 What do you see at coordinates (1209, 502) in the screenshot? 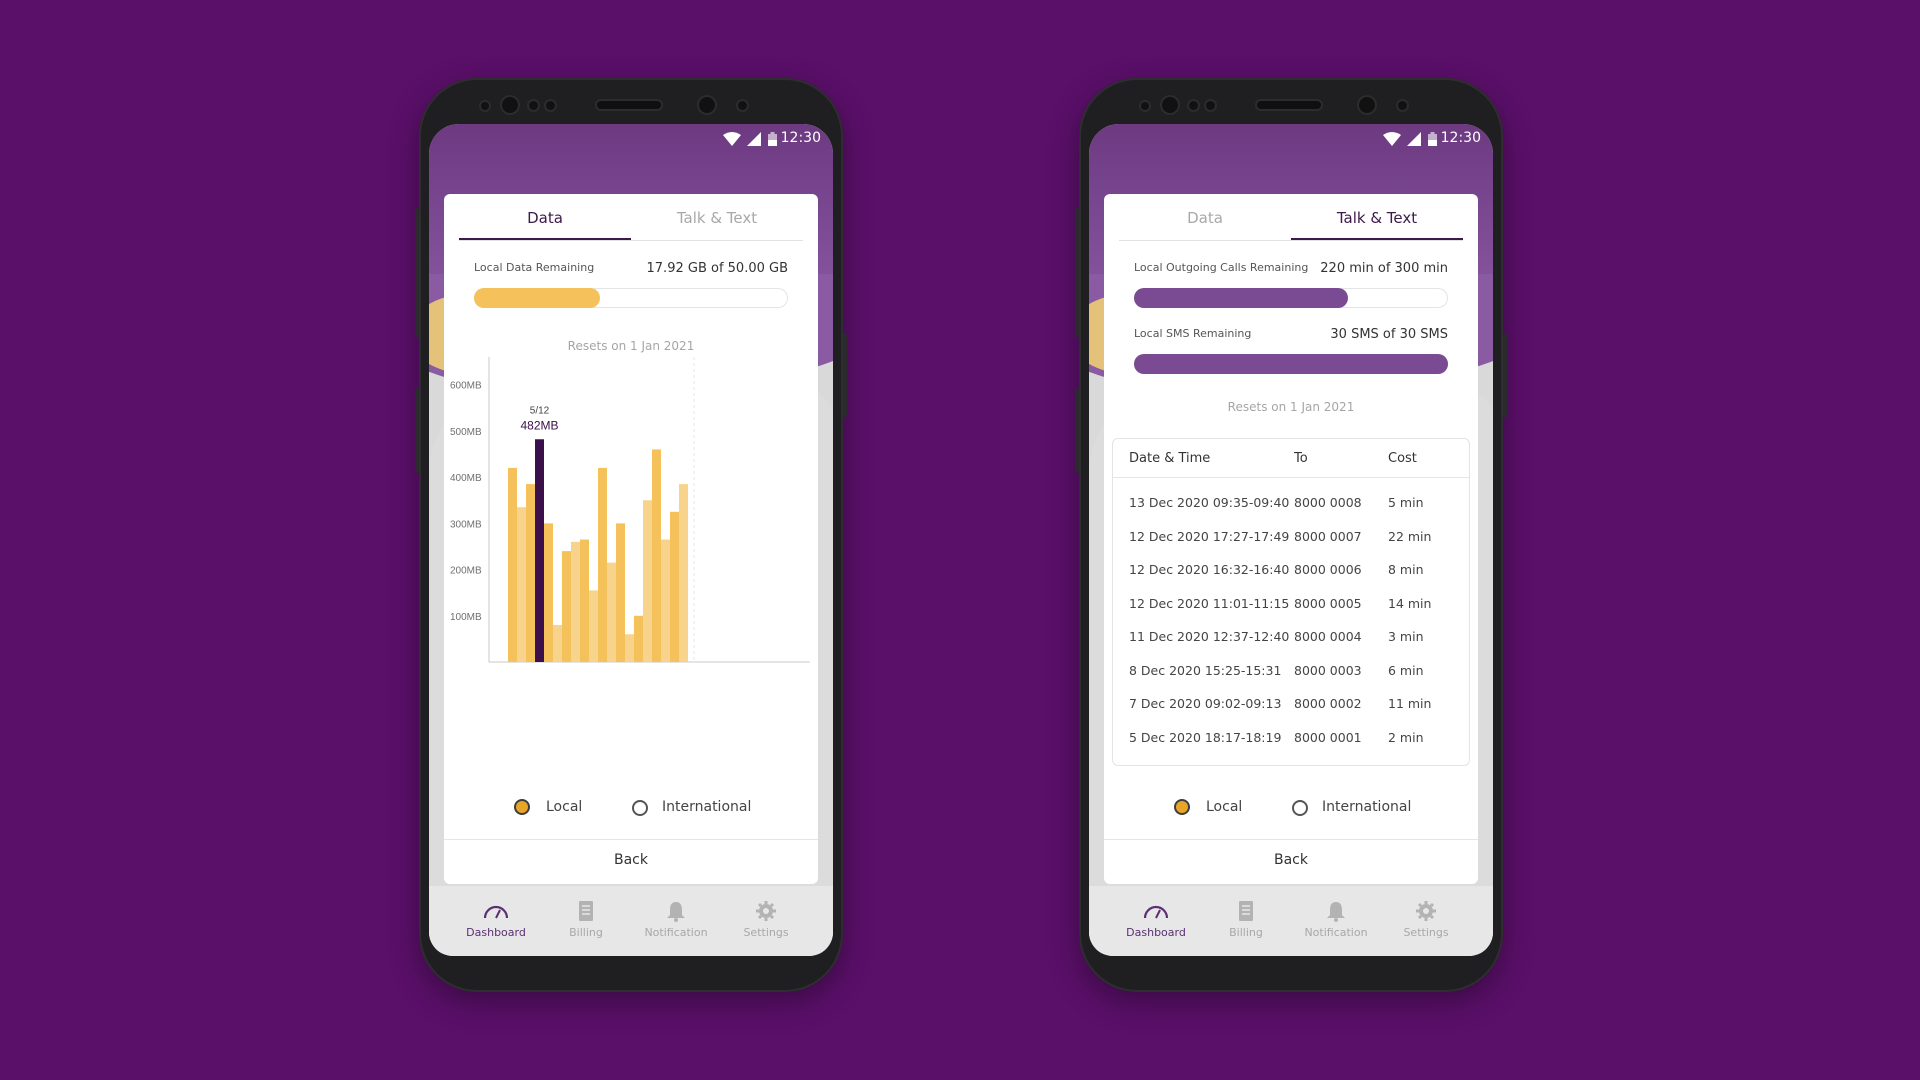
I see `row-date: 13 Dec 2020 09:35-09:40` at bounding box center [1209, 502].